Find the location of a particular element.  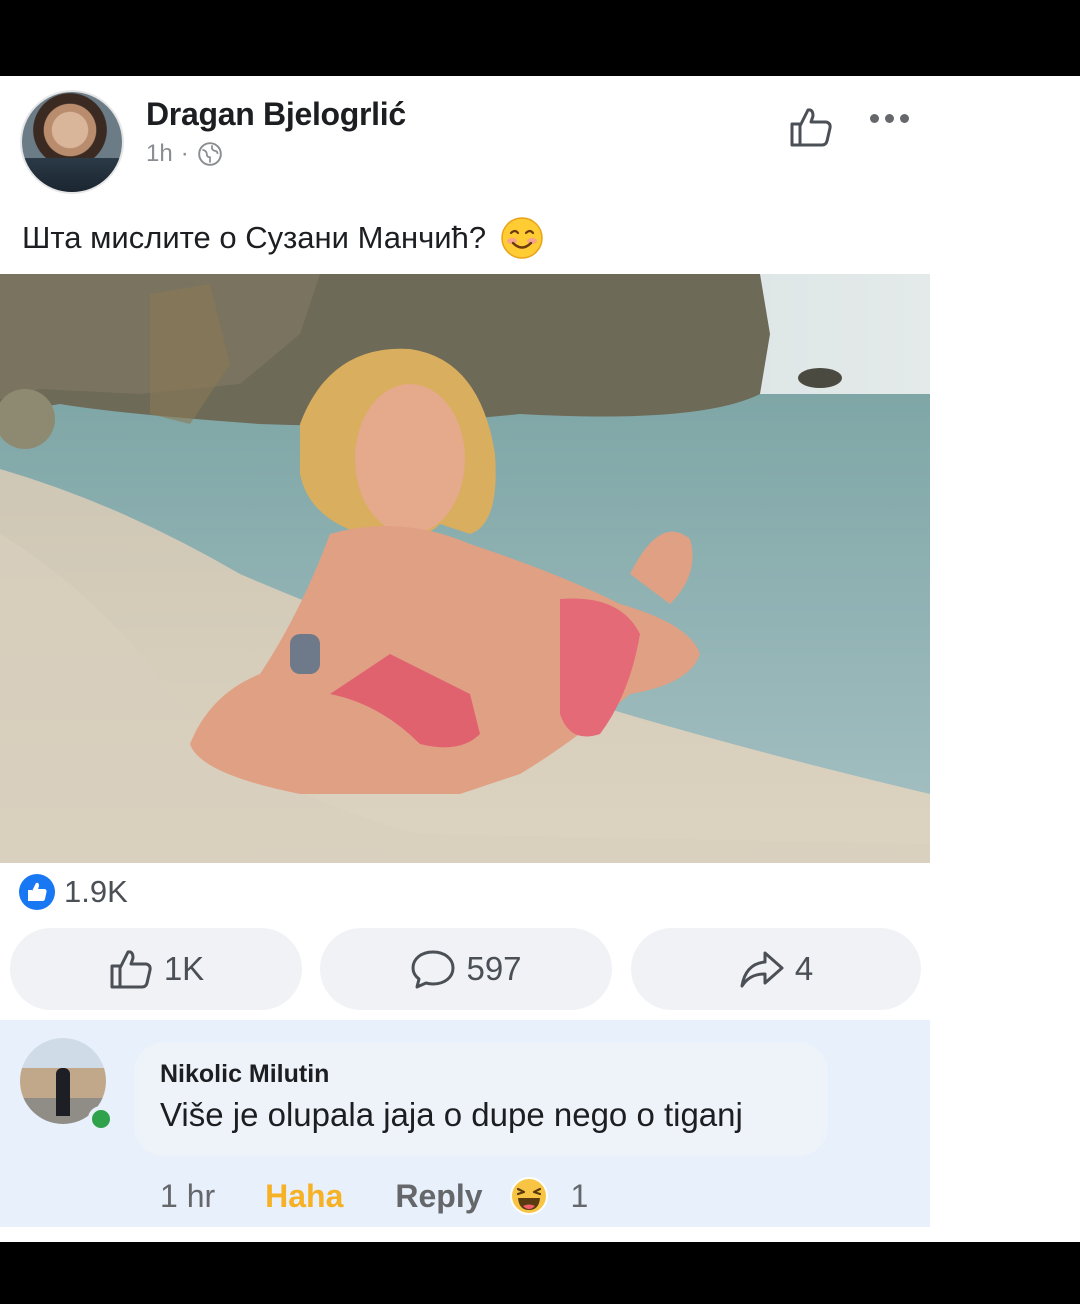

navigation-bar is located at coordinates (540, 1273).